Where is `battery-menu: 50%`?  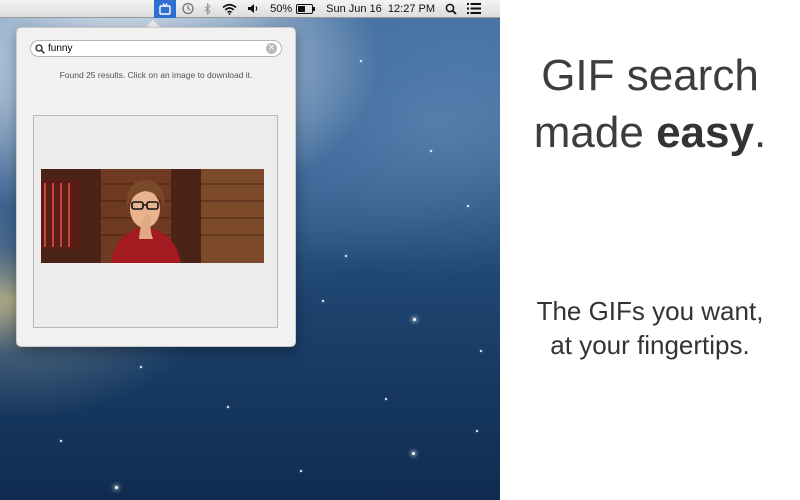 battery-menu: 50% is located at coordinates (293, 9).